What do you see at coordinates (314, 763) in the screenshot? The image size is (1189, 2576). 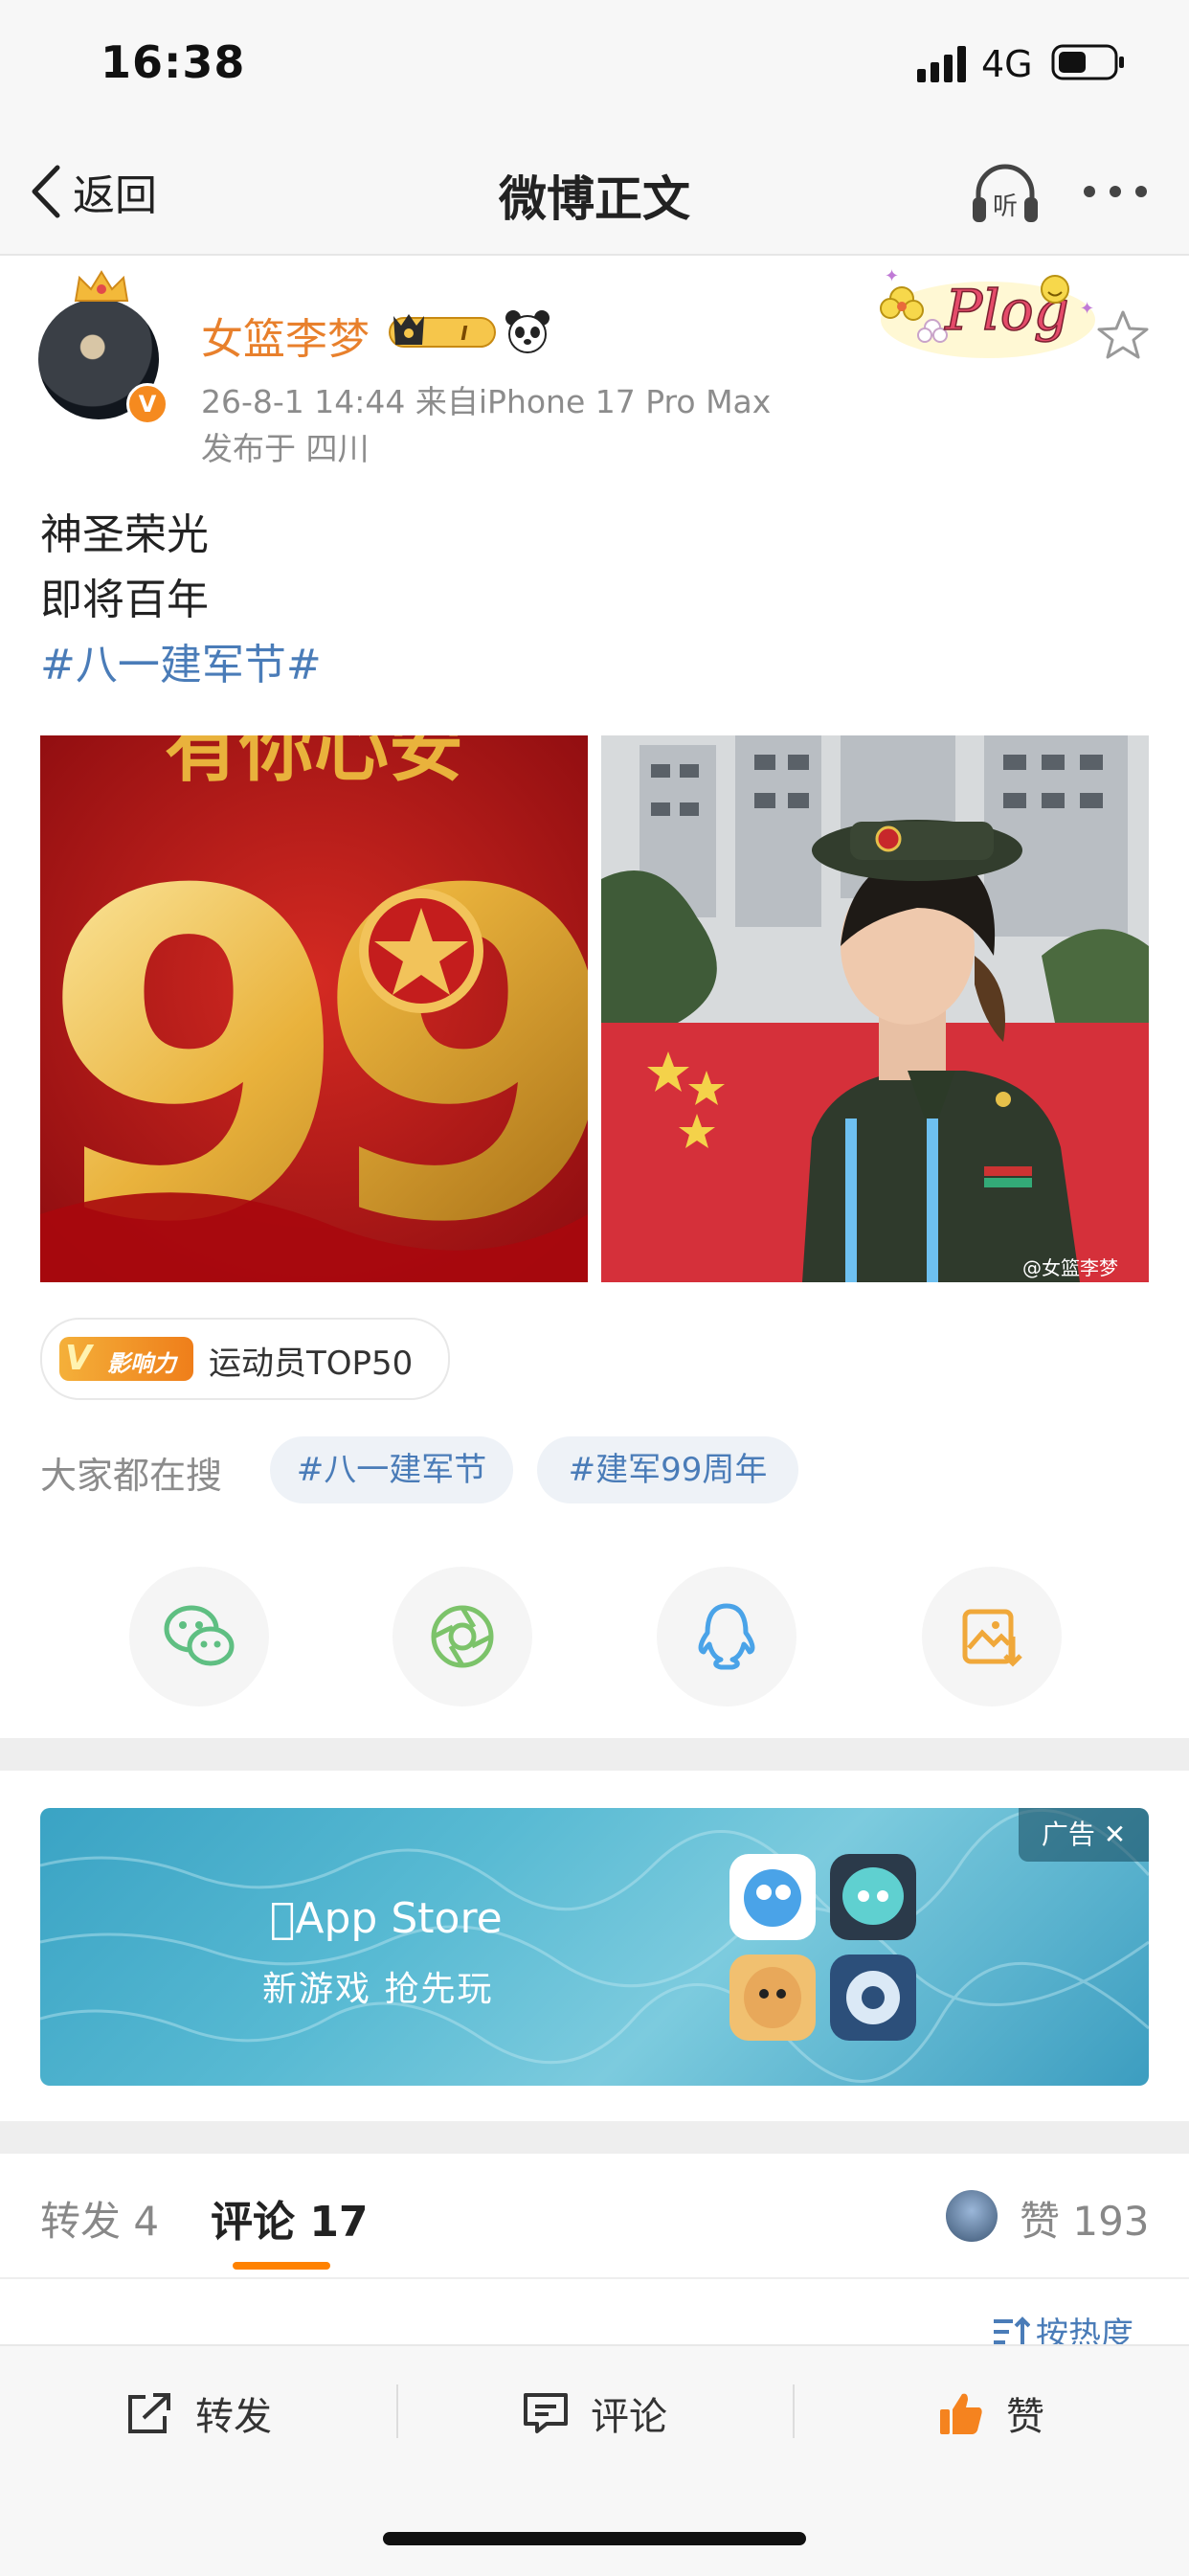 I see `svg-text: 有你心安` at bounding box center [314, 763].